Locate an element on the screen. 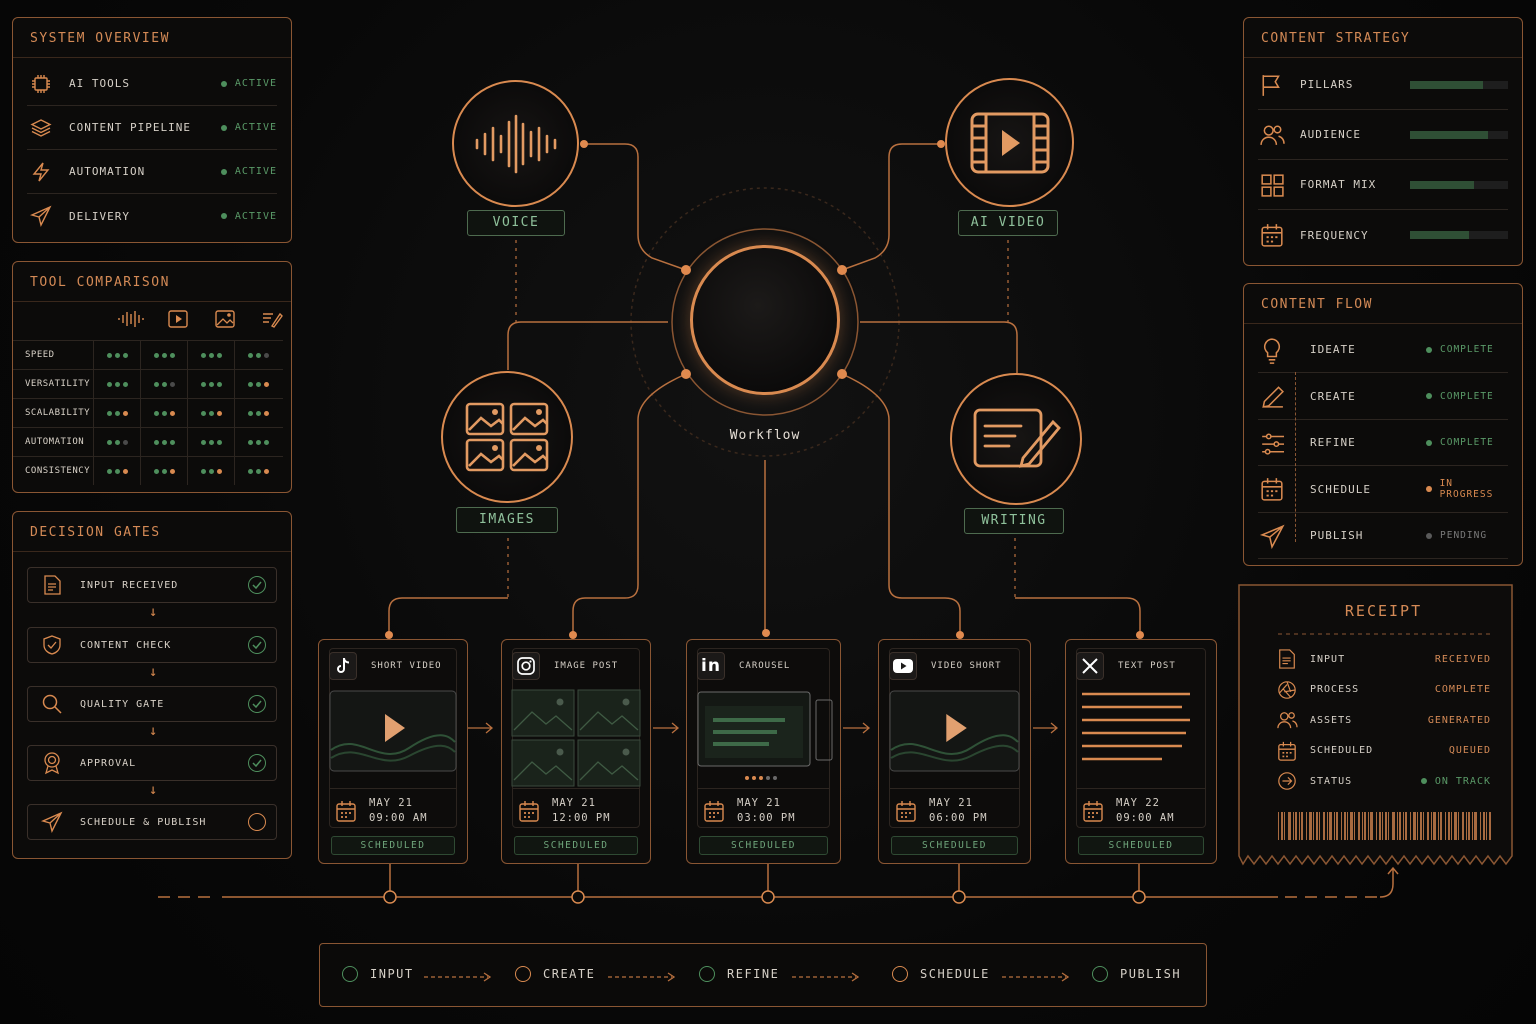 This screenshot has width=1536, height=1024. send-icon is located at coordinates (1272, 536).